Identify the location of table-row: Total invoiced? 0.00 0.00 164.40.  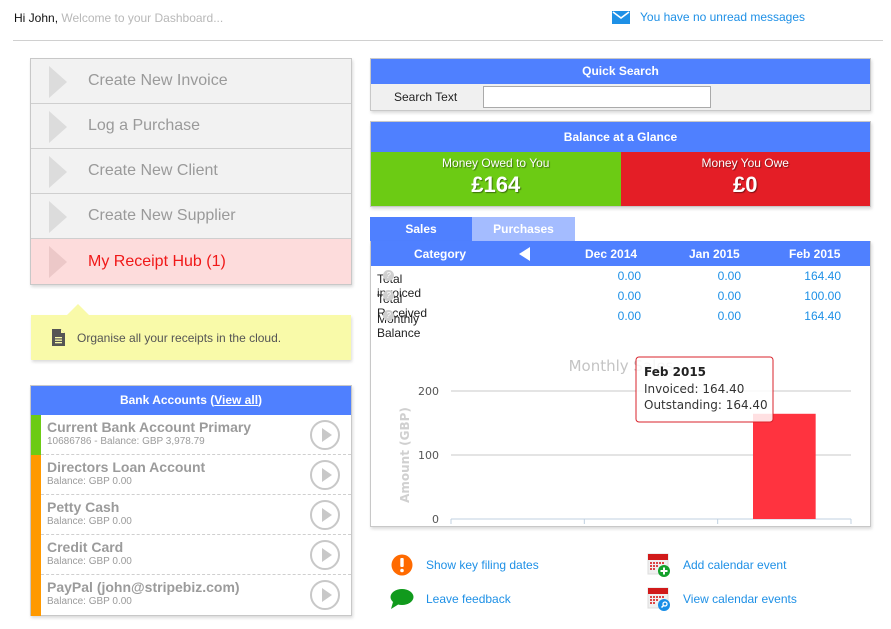
(620, 283).